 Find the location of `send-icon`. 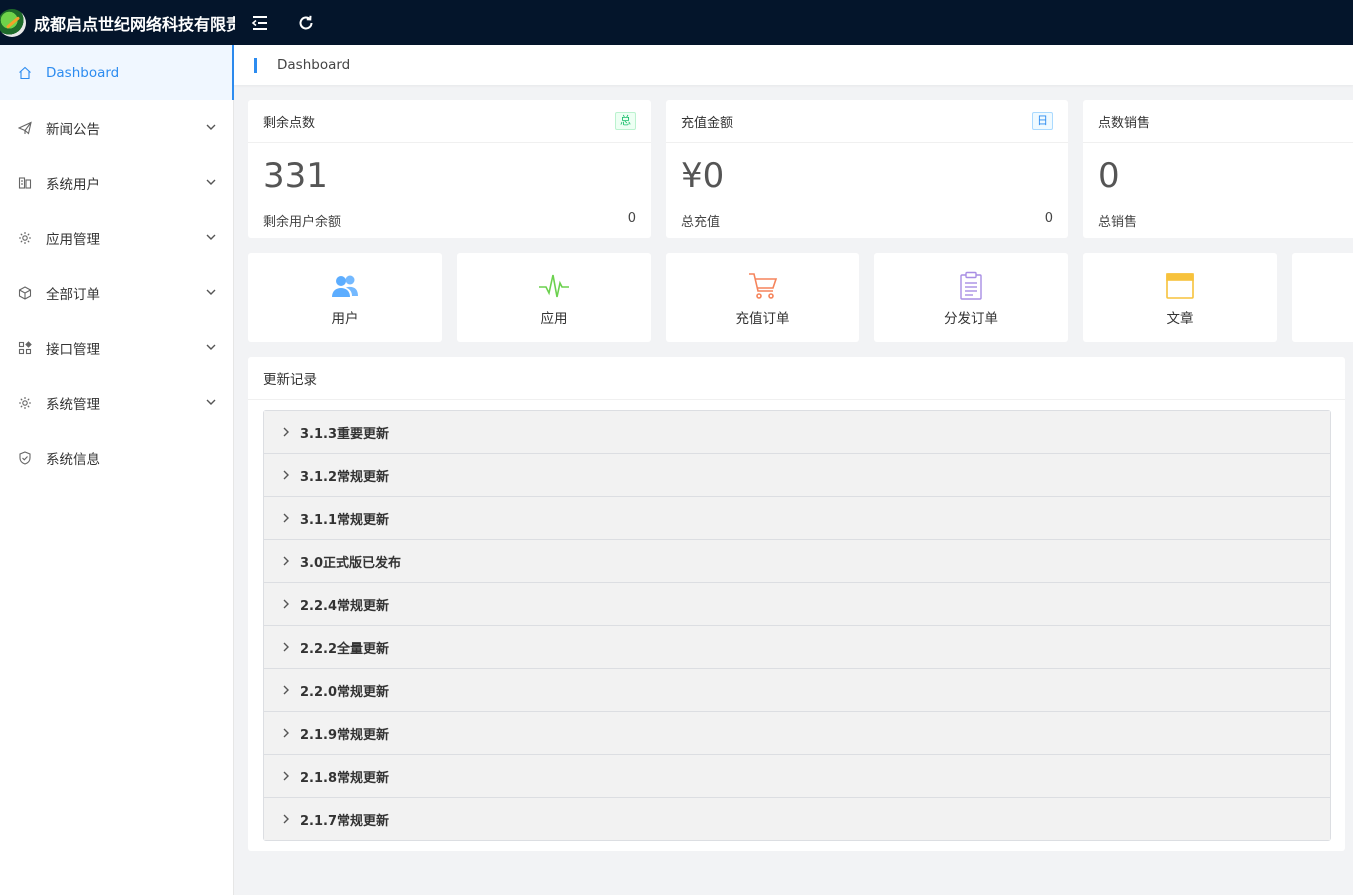

send-icon is located at coordinates (25, 128).